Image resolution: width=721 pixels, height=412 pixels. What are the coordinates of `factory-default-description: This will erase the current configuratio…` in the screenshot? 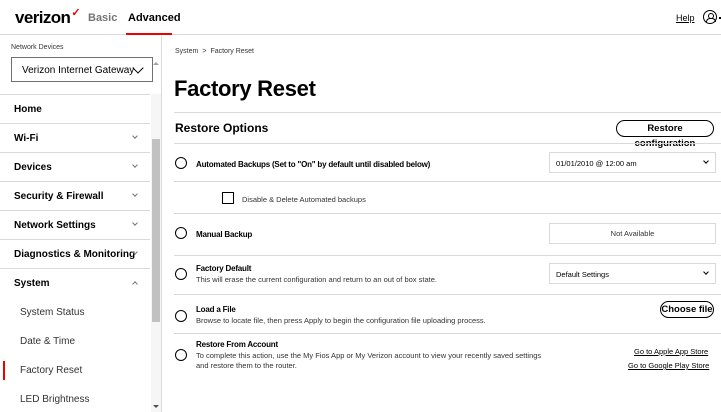 It's located at (316, 279).